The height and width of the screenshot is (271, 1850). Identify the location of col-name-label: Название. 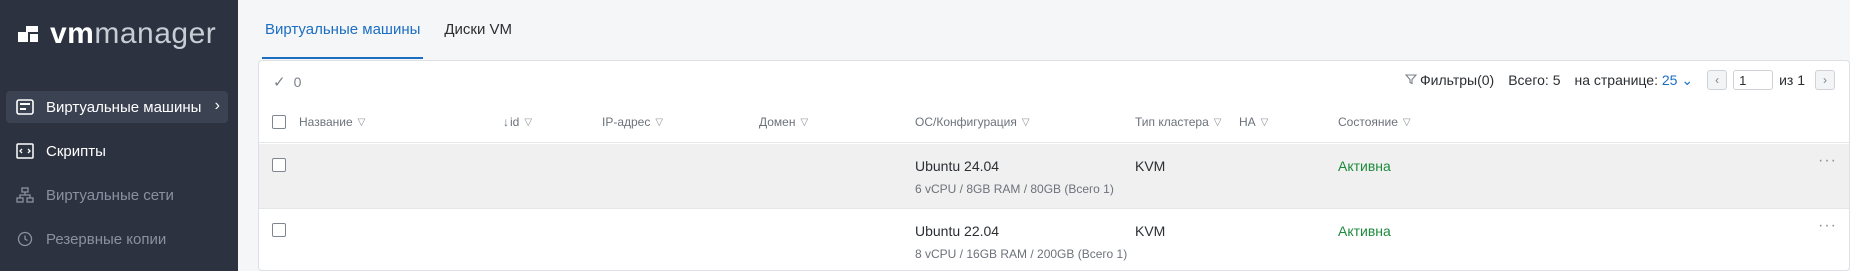
(326, 122).